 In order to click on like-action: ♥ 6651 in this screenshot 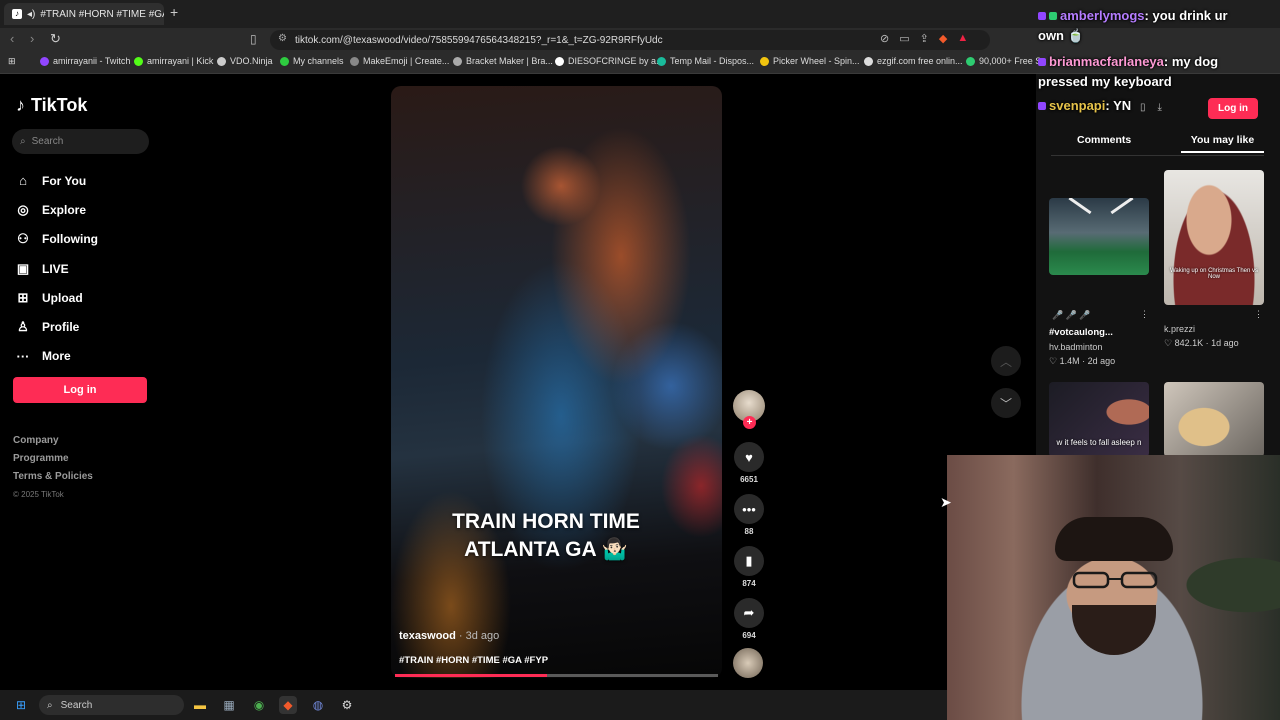, I will do `click(749, 463)`.